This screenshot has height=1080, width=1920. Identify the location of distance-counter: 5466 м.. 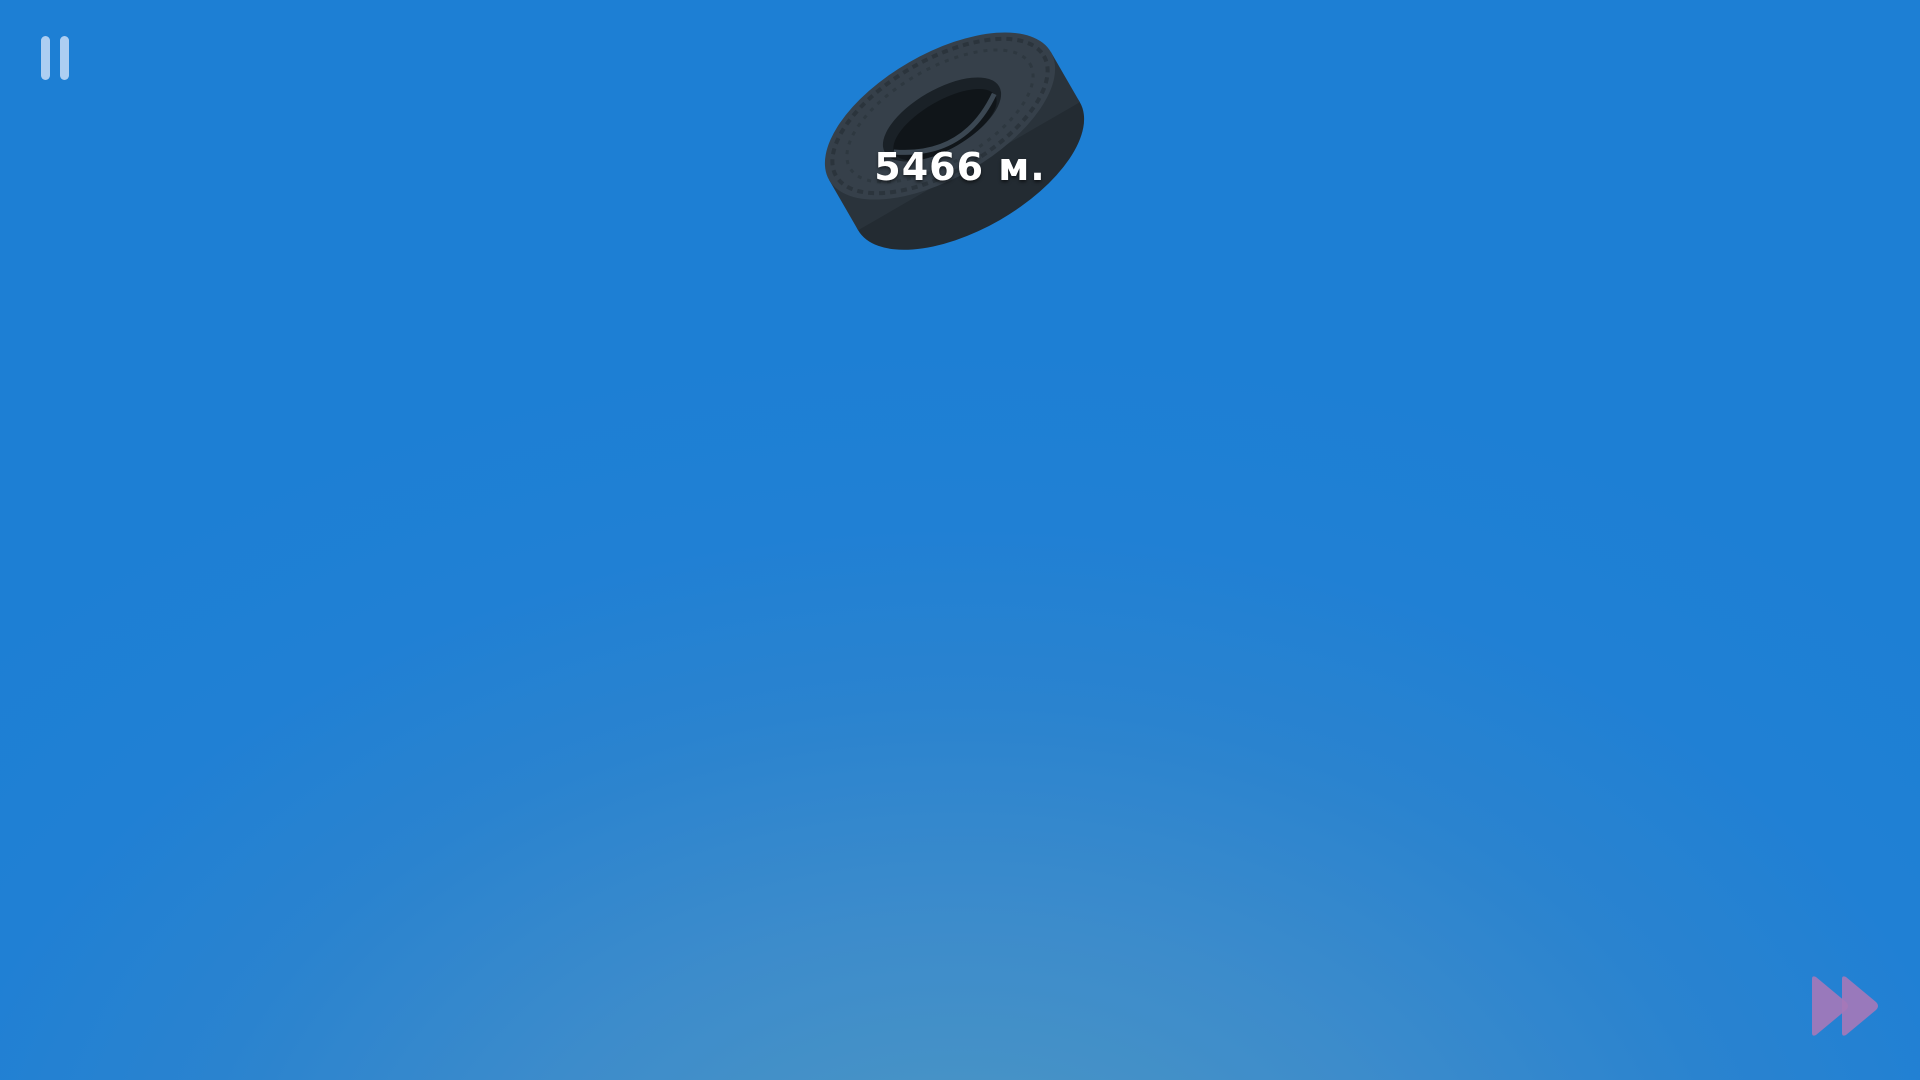
(960, 167).